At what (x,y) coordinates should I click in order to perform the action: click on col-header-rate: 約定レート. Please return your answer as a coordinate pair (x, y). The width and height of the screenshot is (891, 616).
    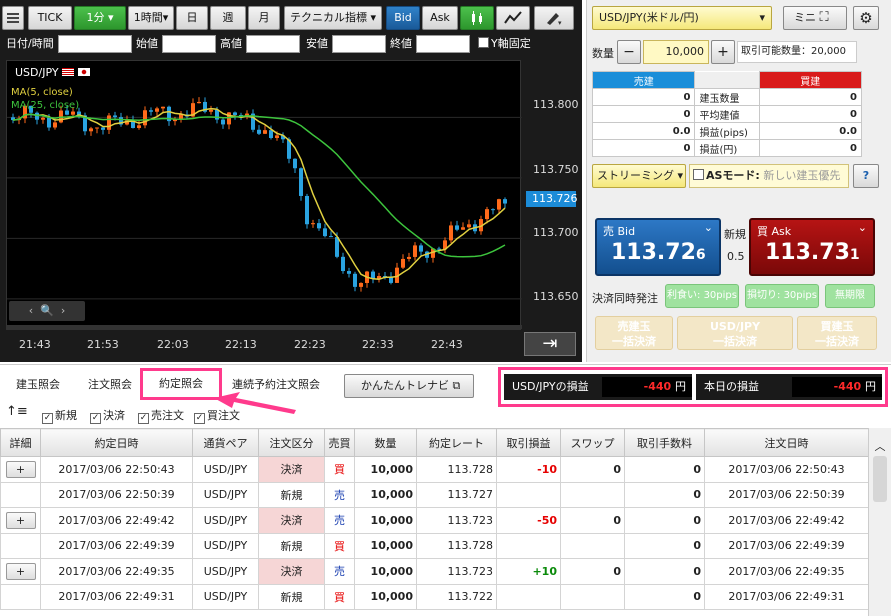
    Looking at the image, I should click on (456, 442).